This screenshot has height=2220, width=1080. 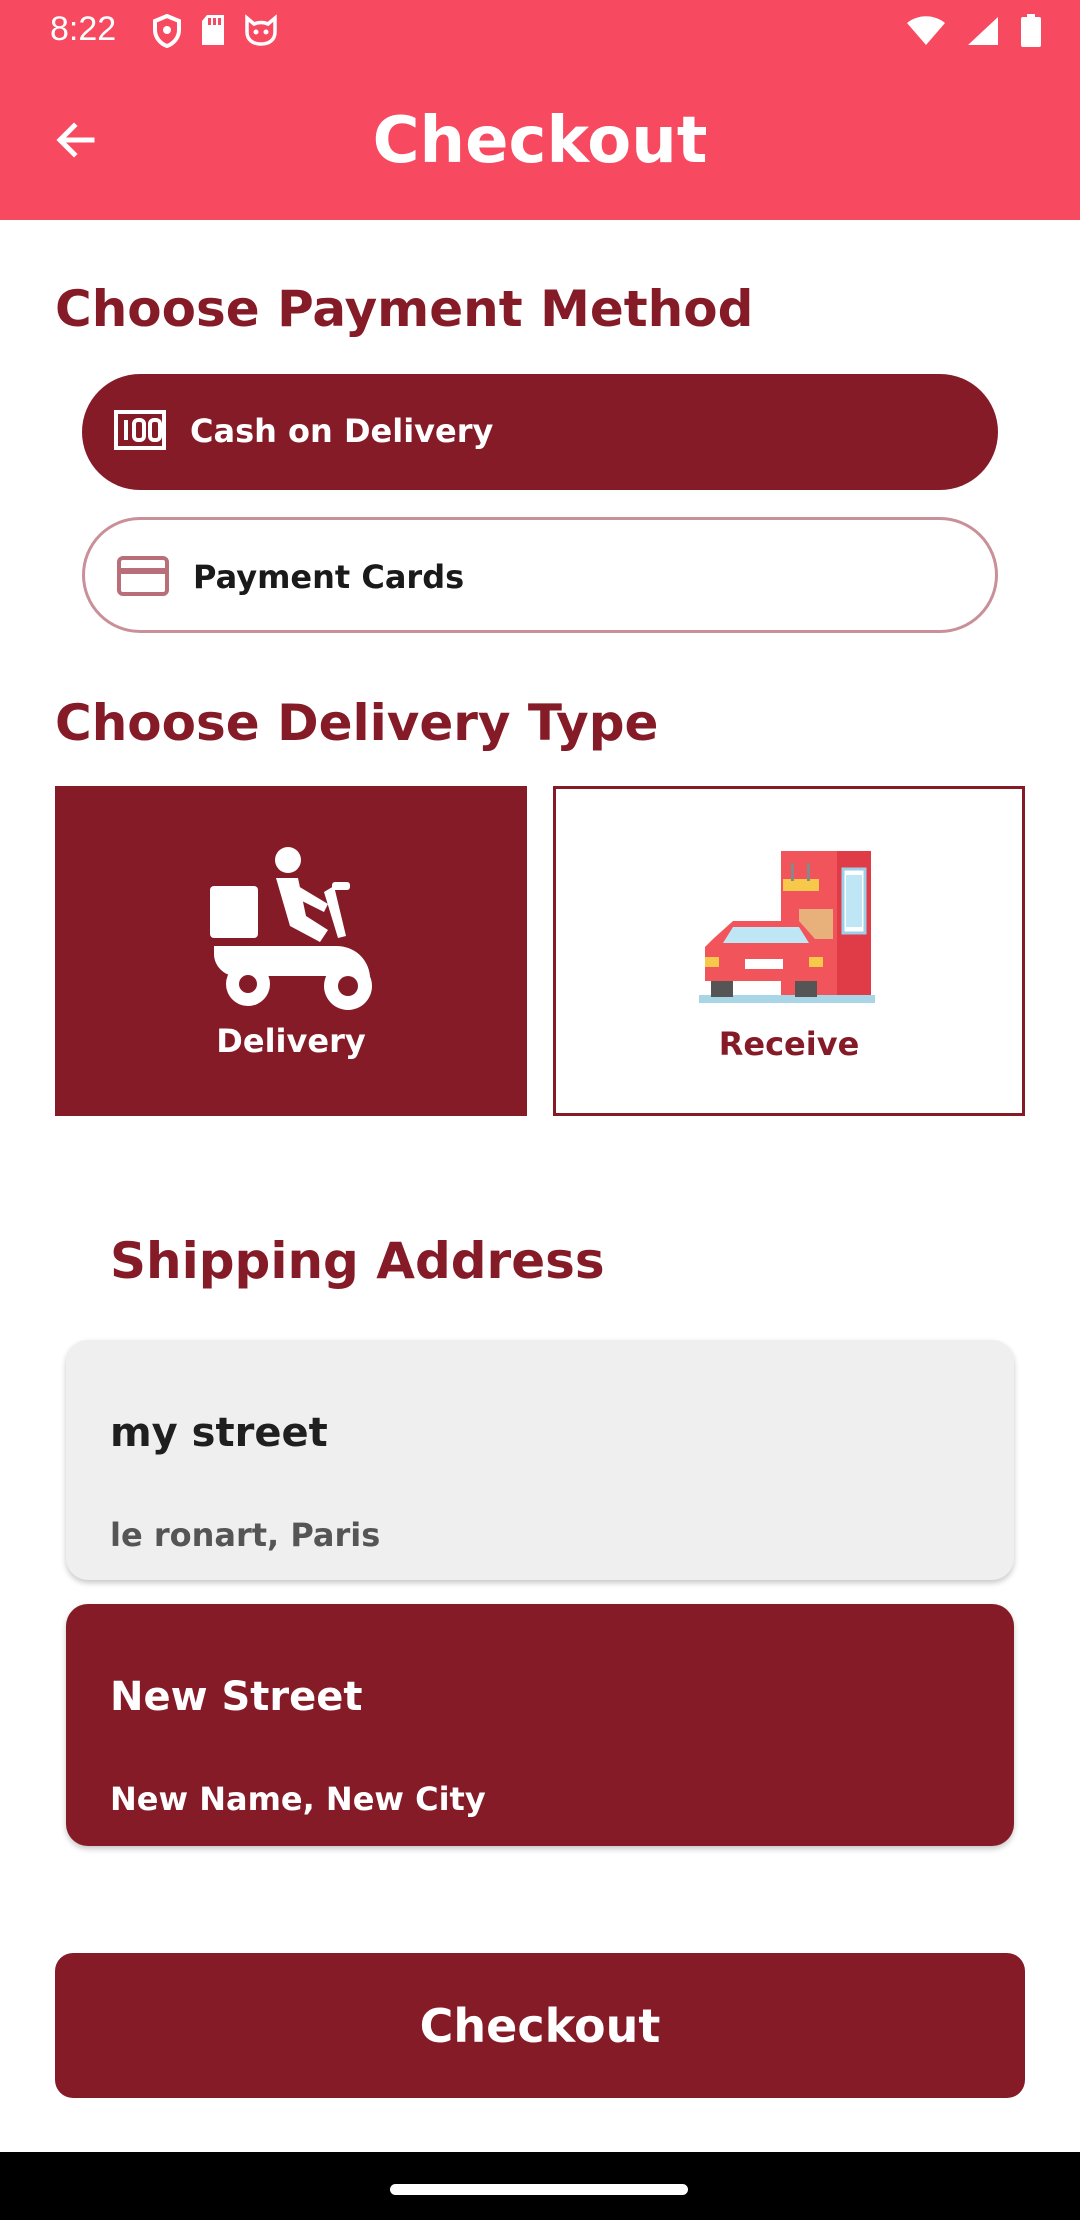 I want to click on delivery-label: Delivery, so click(x=291, y=1041).